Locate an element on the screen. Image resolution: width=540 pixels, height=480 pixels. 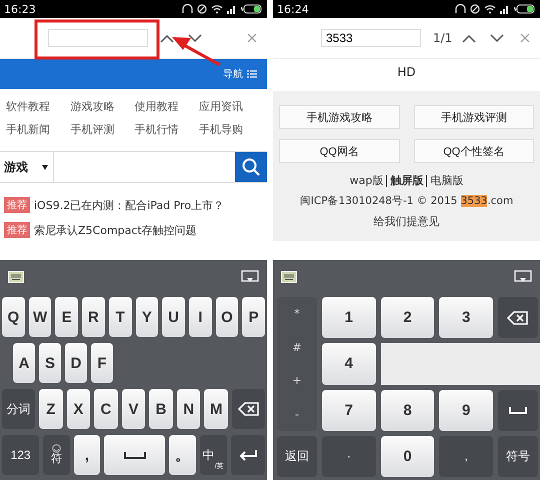
link-button: QQ网名 is located at coordinates (339, 151).